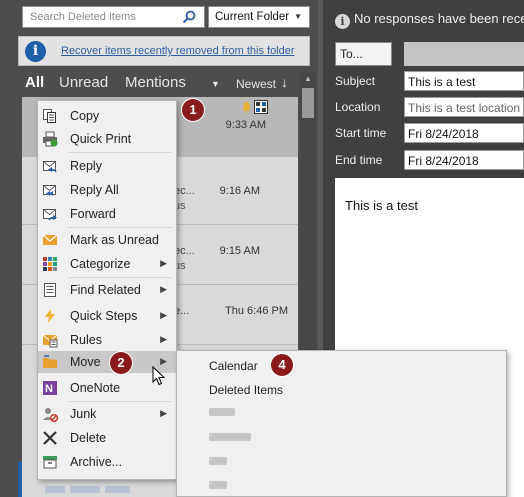  Describe the element at coordinates (100, 264) in the screenshot. I see `menu-item-label: Categorize` at that location.